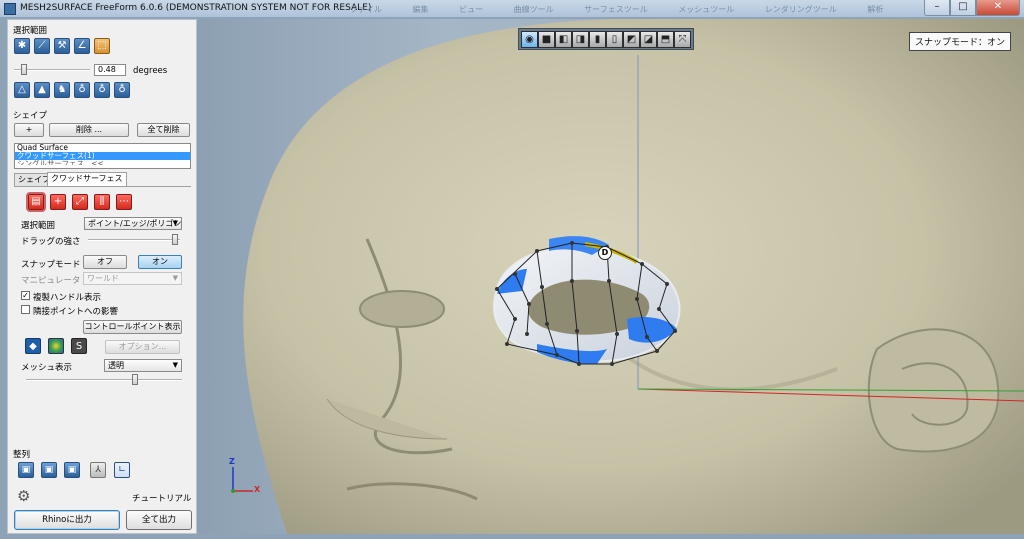 The image size is (1024, 539). I want to click on select-face-icon: ⚒, so click(62, 46).